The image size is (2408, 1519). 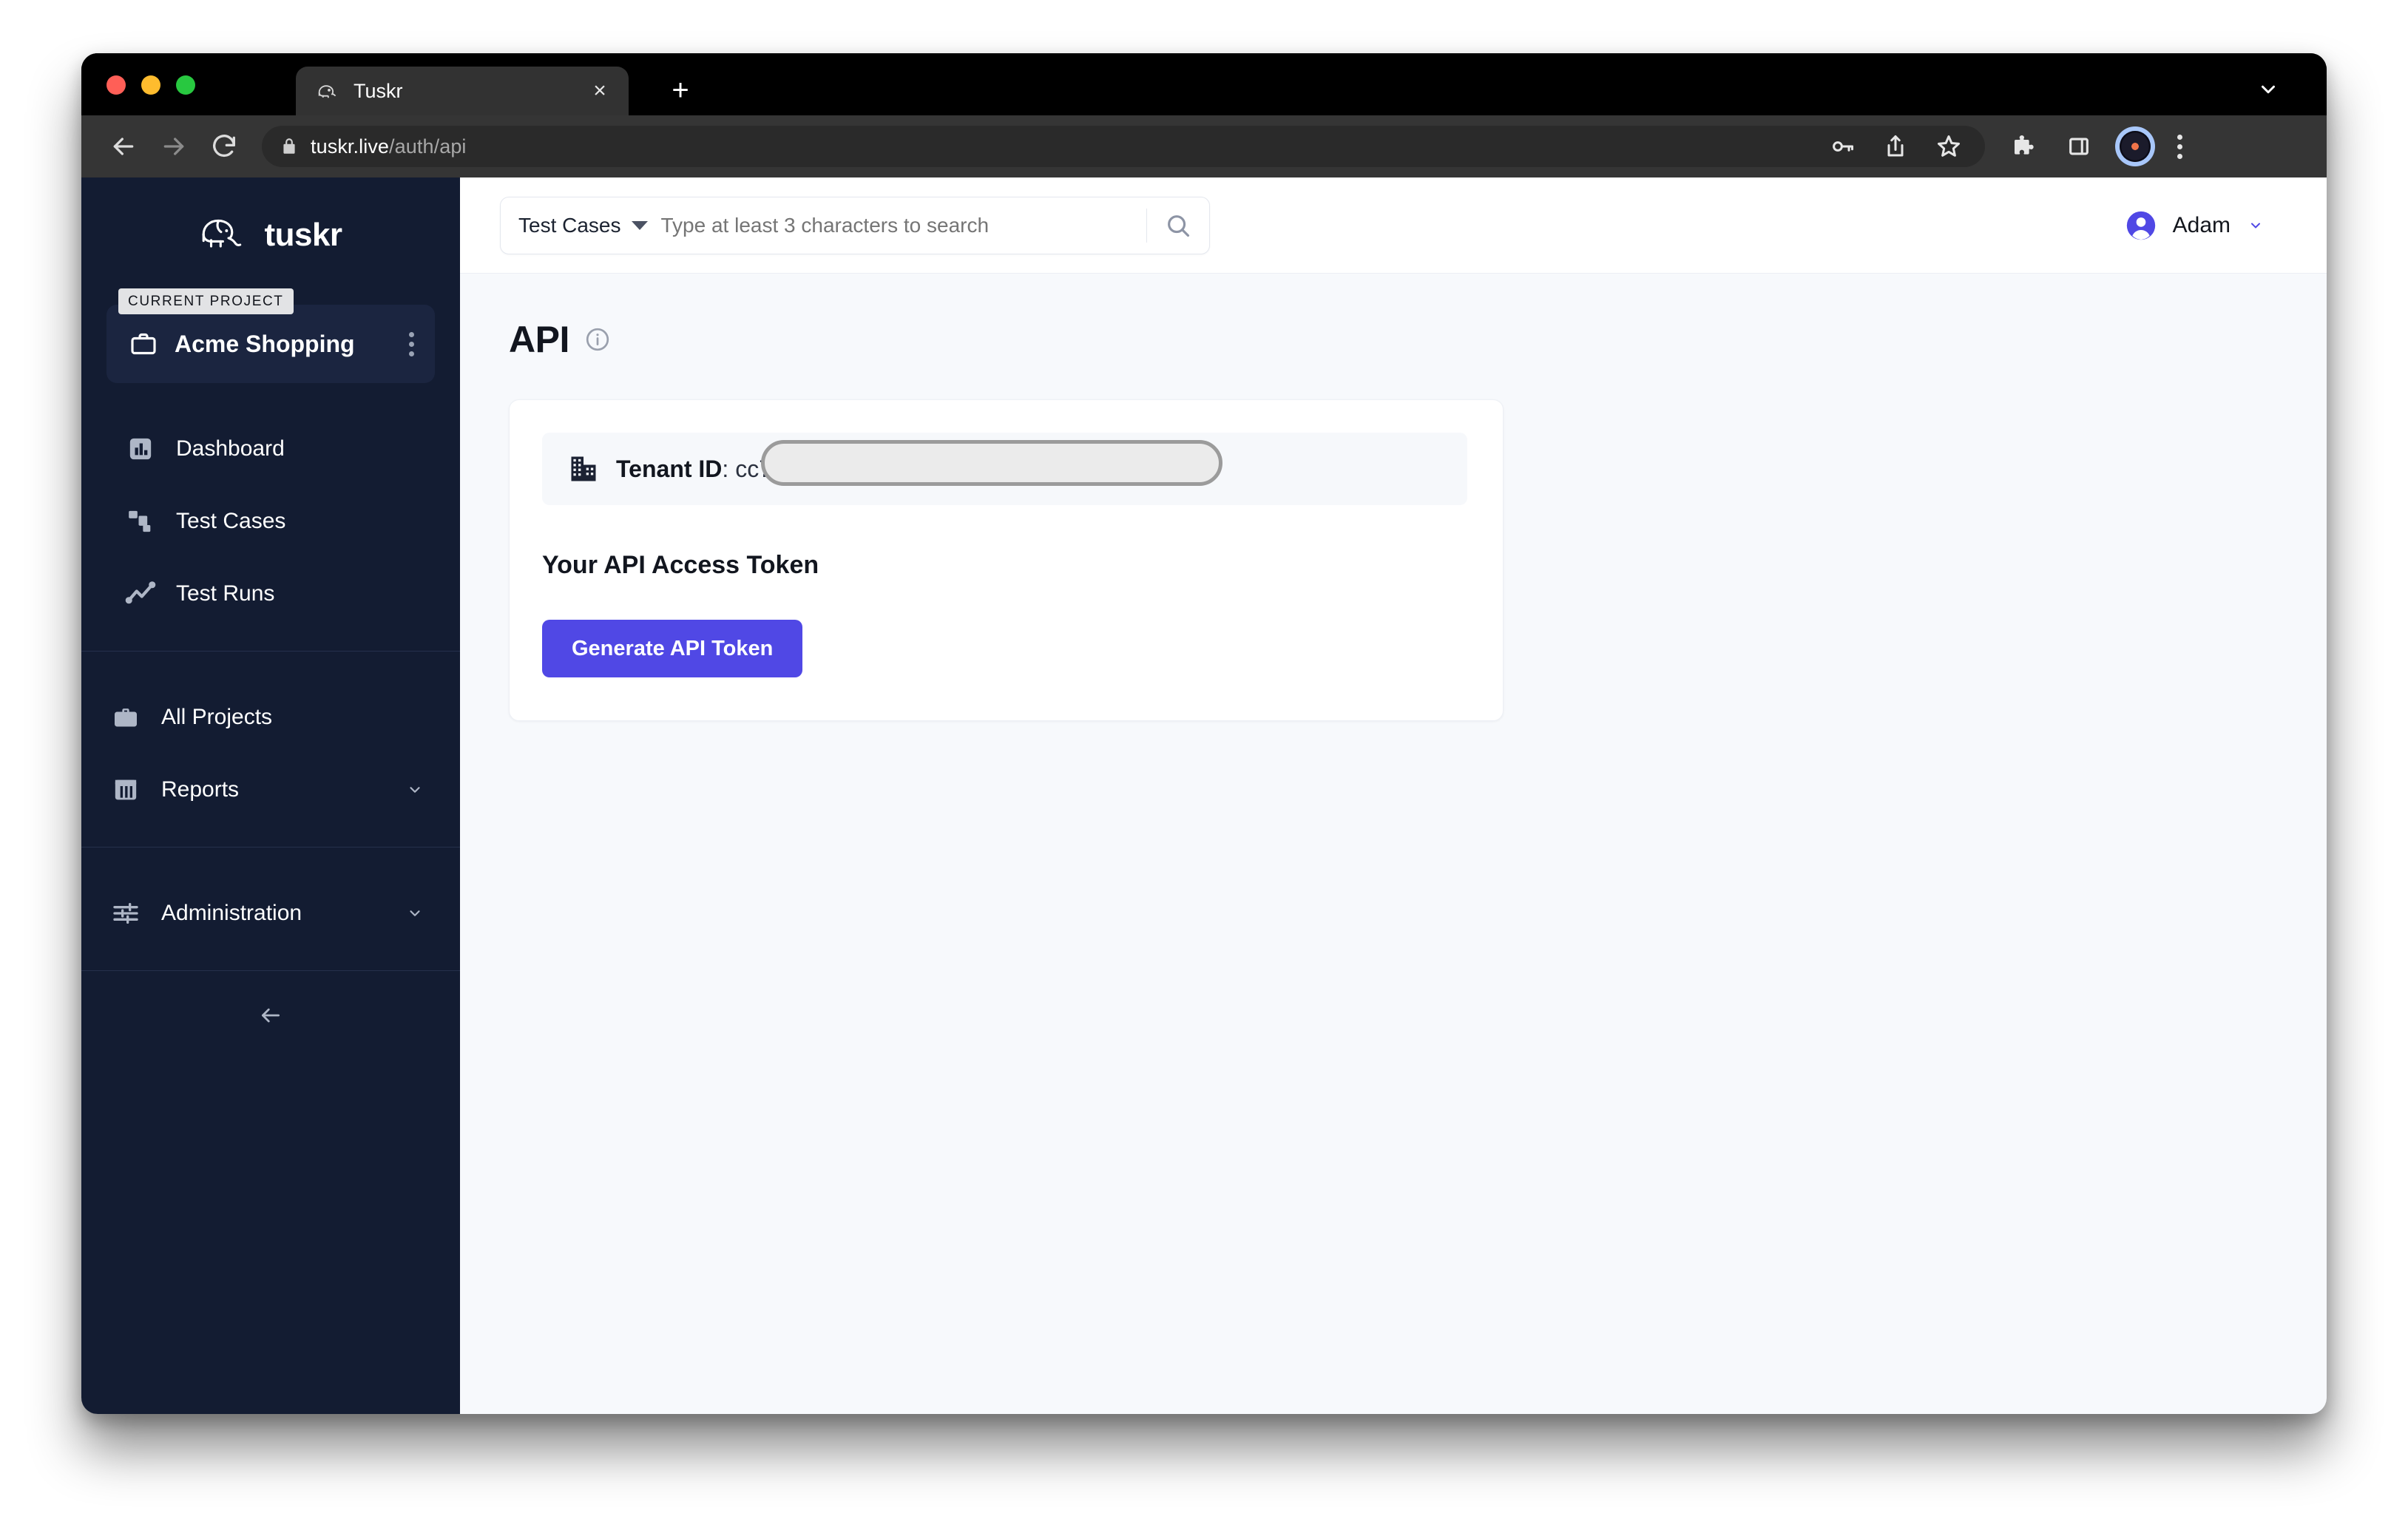 I want to click on global-search: Test Cases, so click(x=855, y=225).